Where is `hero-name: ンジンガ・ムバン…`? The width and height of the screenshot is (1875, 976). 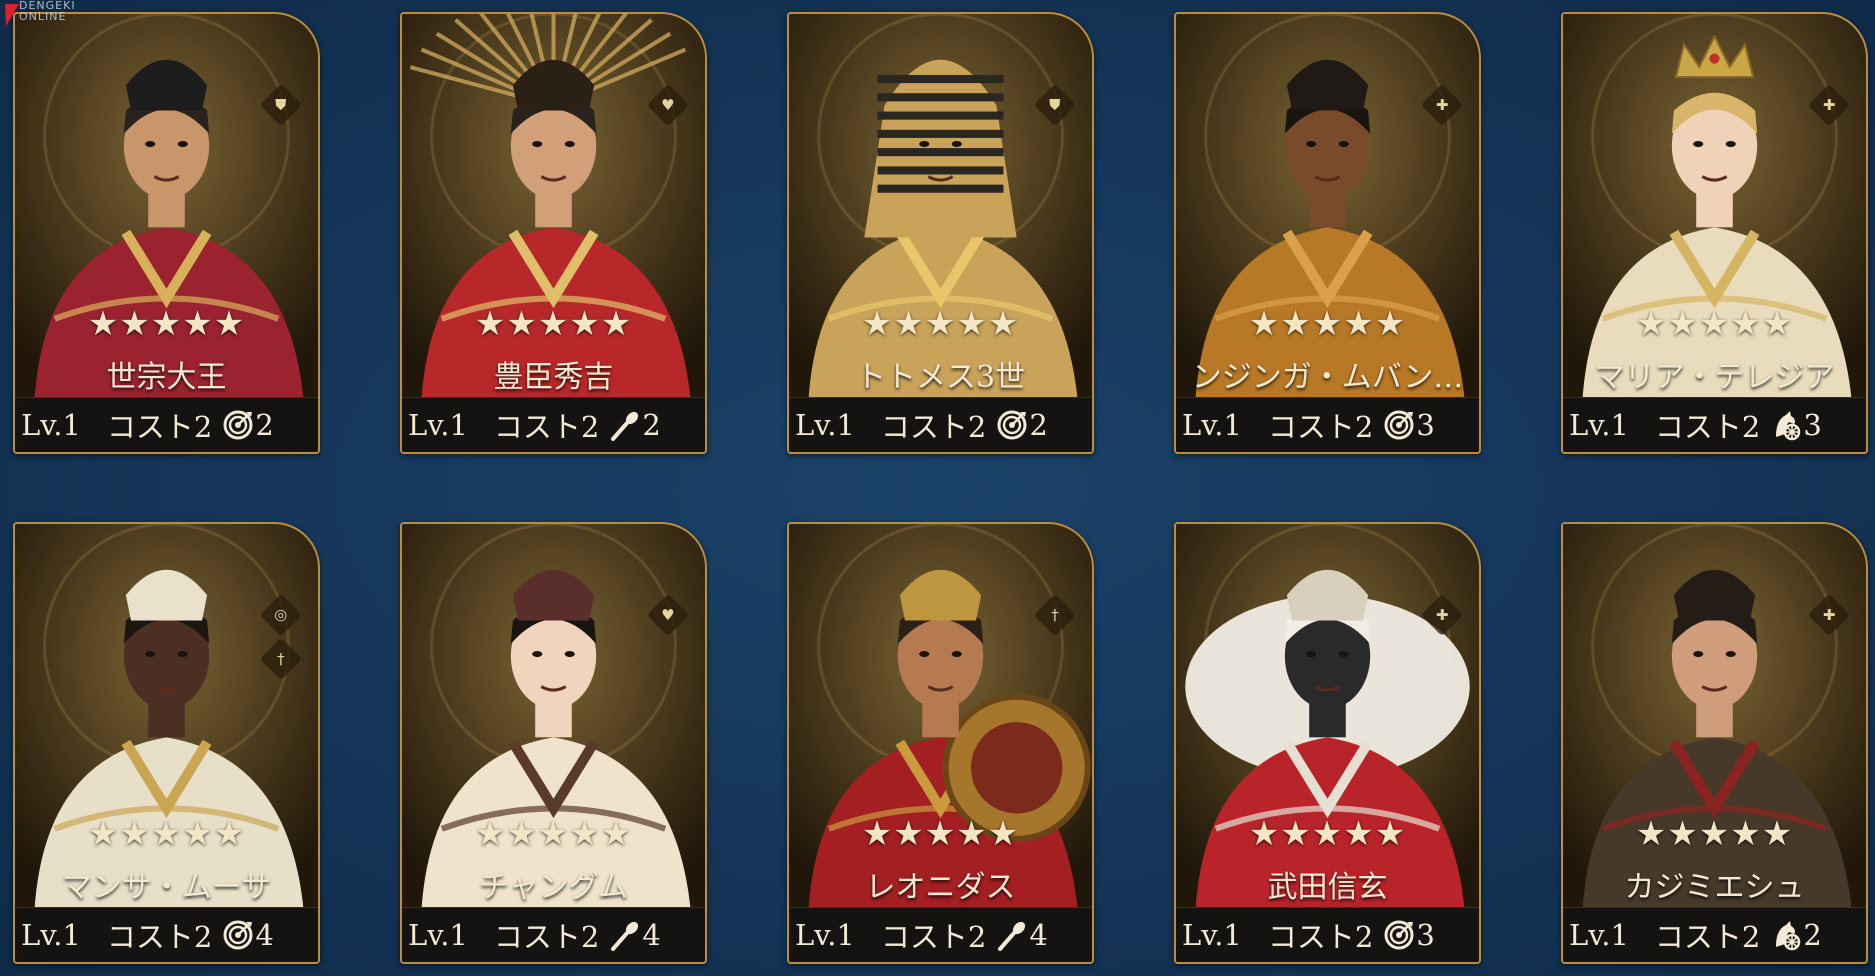
hero-name: ンジンガ・ムバン… is located at coordinates (1327, 377).